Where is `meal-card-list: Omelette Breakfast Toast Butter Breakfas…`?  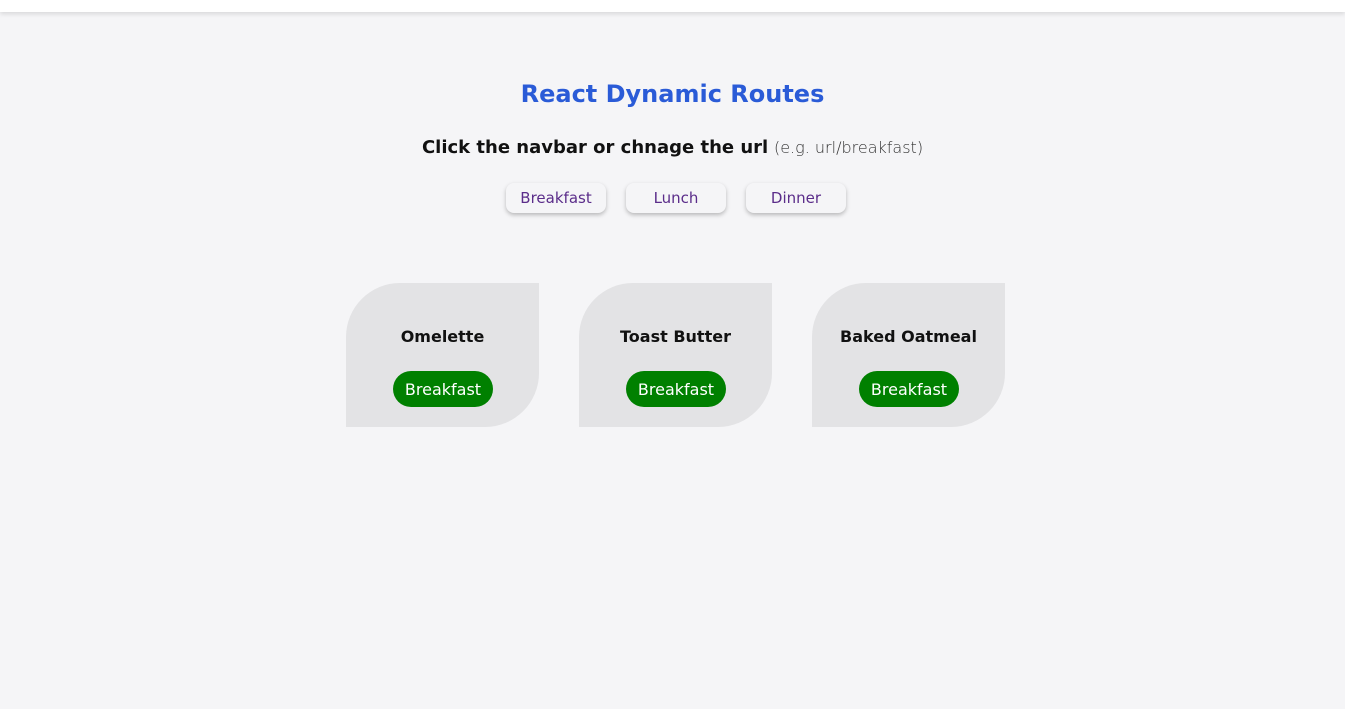
meal-card-list: Omelette Breakfast Toast Butter Breakfas… is located at coordinates (675, 355).